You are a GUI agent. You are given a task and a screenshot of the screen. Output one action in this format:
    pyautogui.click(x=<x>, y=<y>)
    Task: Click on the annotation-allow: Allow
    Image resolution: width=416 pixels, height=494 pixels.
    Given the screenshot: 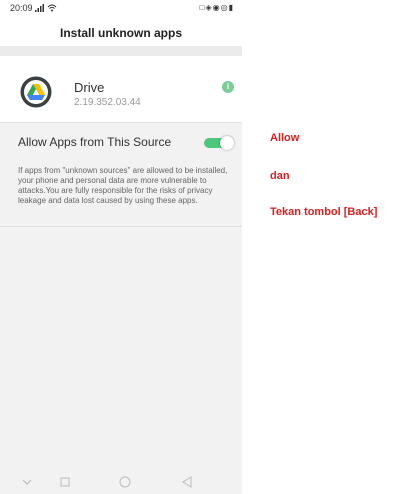 What is the action you would take?
    pyautogui.click(x=285, y=138)
    